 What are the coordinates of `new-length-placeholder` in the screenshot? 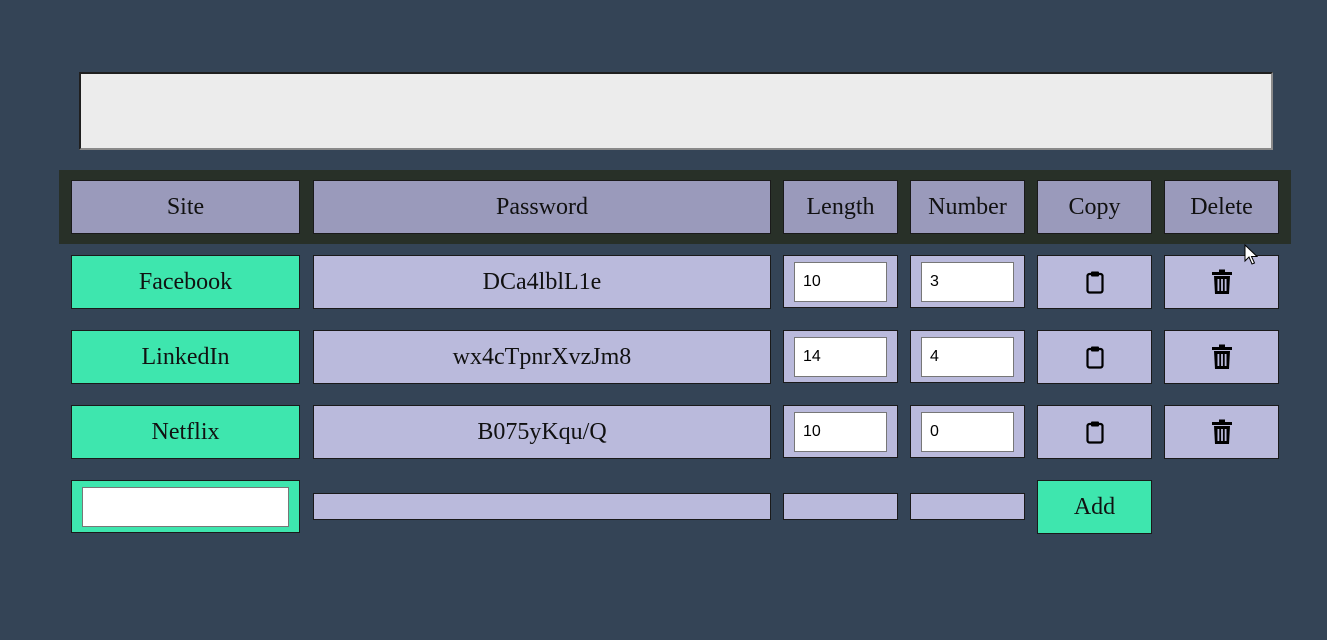 It's located at (840, 506).